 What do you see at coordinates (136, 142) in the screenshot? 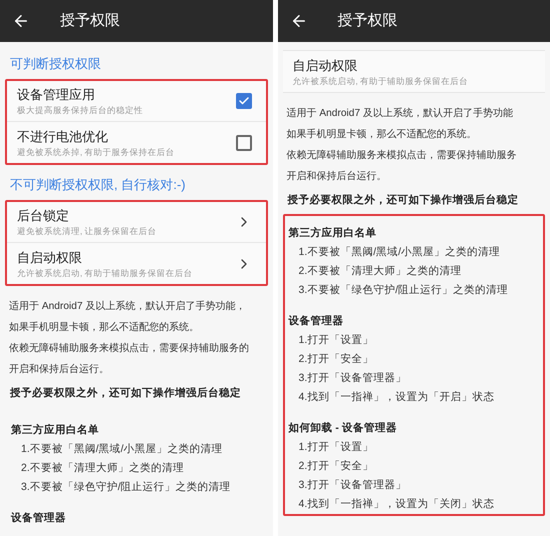
I see `settings-item: 不进行电池优化 避免被系统杀掉, 有助于服务保持在后台` at bounding box center [136, 142].